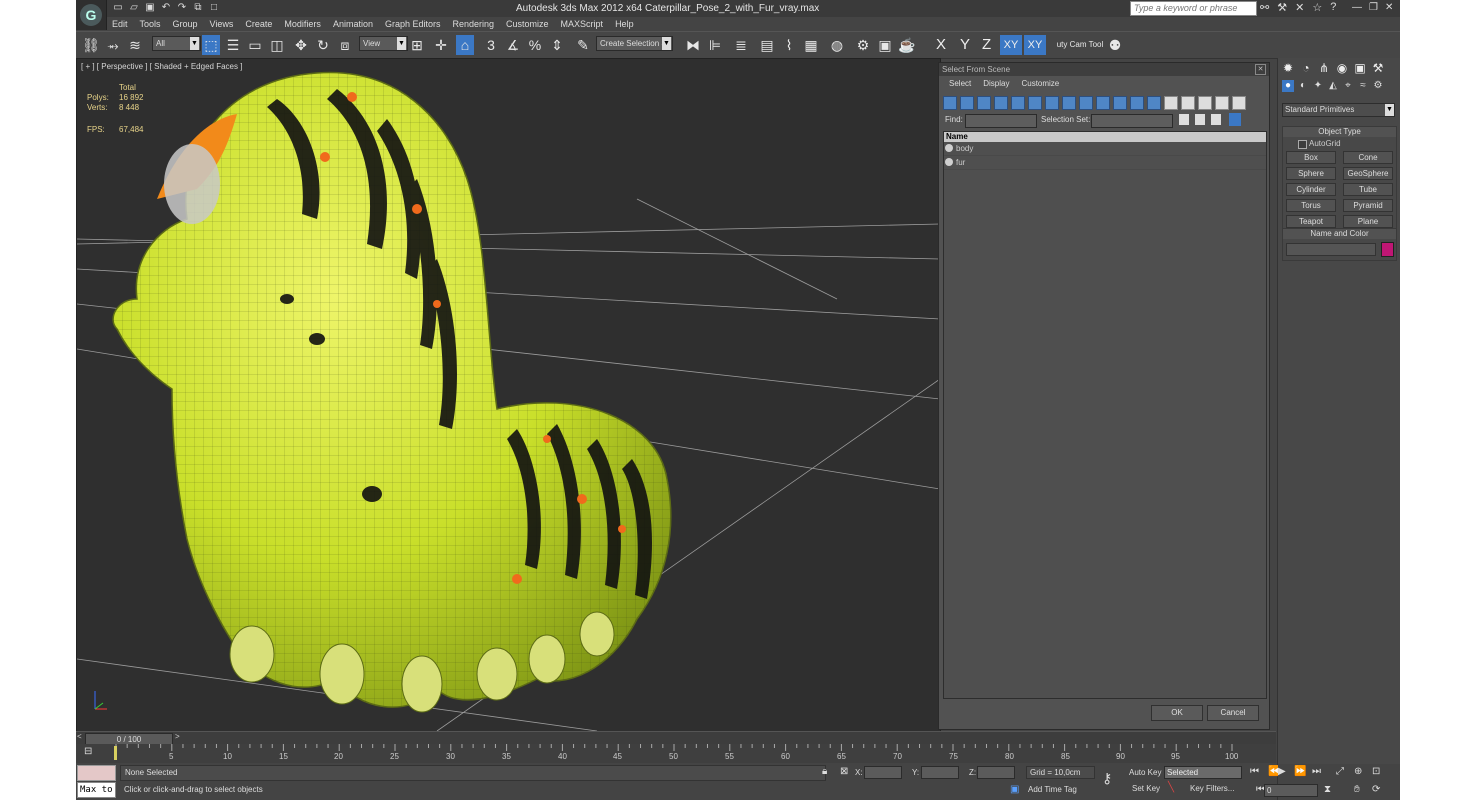 The width and height of the screenshot is (1480, 800). I want to click on object-type-title: Object Type, so click(1339, 132).